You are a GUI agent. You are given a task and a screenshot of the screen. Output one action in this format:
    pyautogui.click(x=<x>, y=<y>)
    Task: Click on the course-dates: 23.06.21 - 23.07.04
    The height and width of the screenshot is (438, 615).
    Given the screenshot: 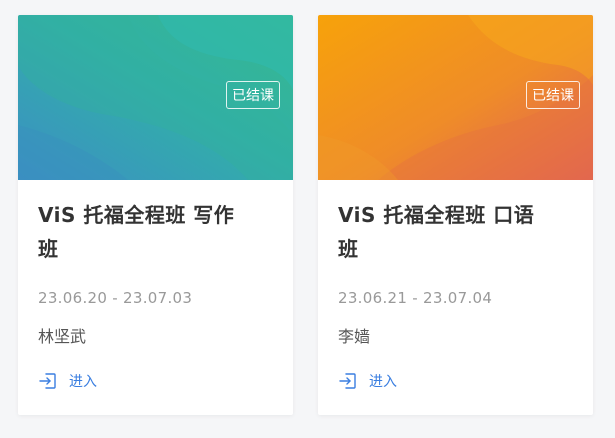 What is the action you would take?
    pyautogui.click(x=415, y=298)
    